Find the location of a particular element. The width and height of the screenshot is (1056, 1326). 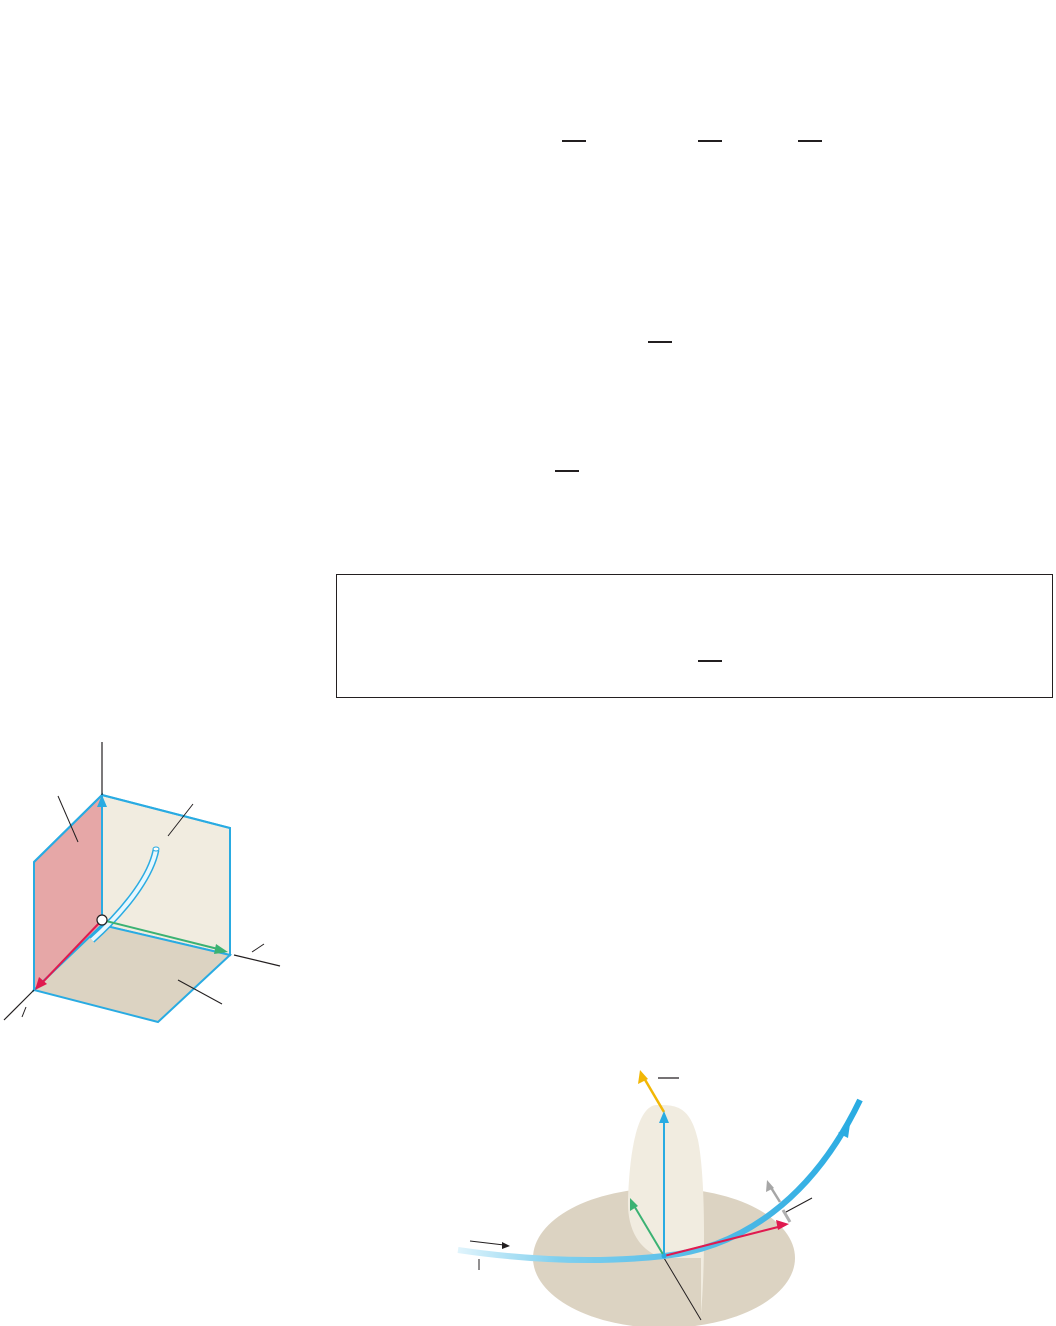

curve-point is located at coordinates (664, 1256).